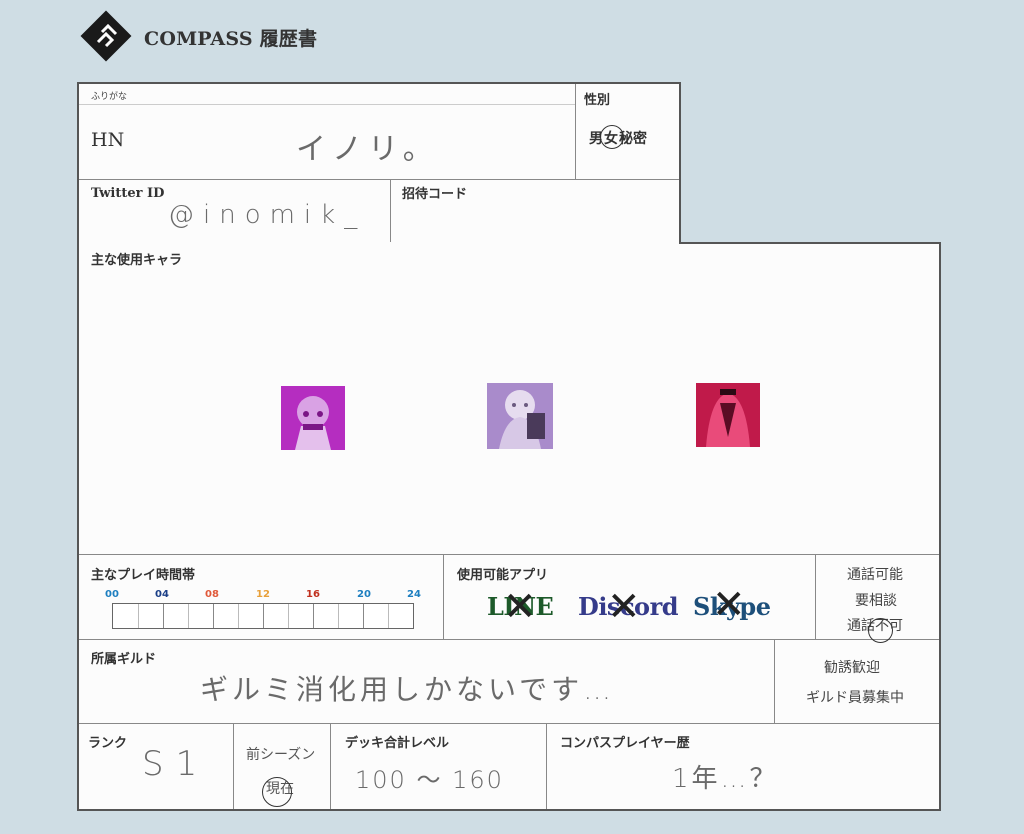  What do you see at coordinates (875, 574) in the screenshot?
I see `call-option-available: 通話可能` at bounding box center [875, 574].